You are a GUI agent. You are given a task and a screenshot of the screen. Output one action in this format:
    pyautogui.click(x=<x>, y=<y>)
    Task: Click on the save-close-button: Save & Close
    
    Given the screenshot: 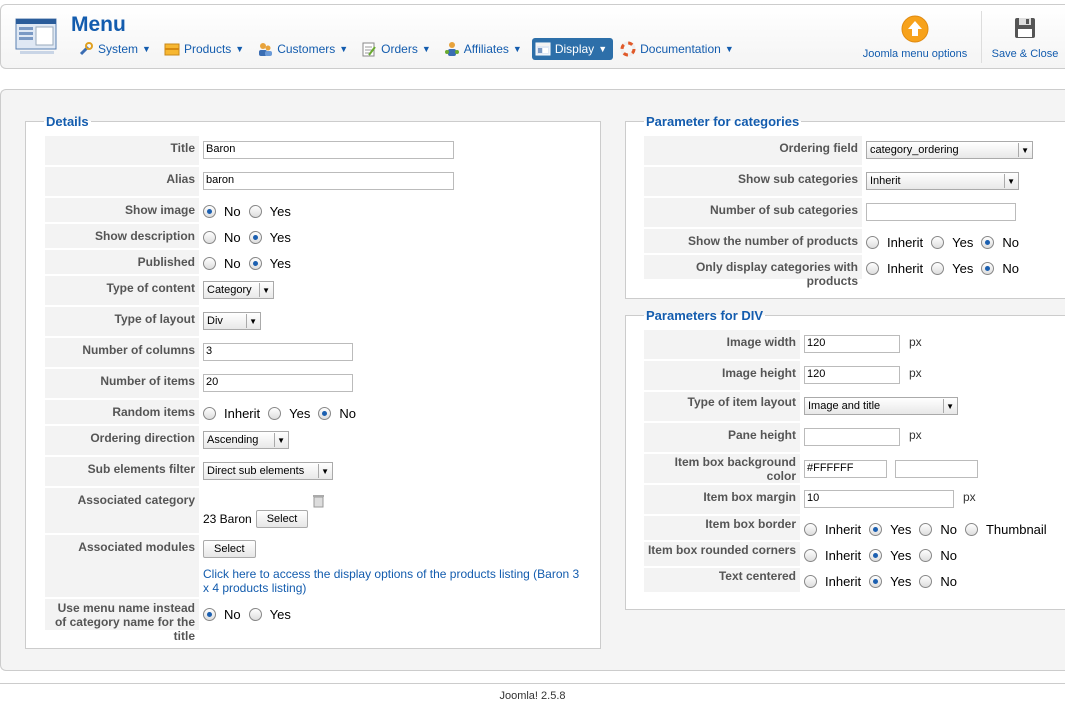 What is the action you would take?
    pyautogui.click(x=1025, y=37)
    